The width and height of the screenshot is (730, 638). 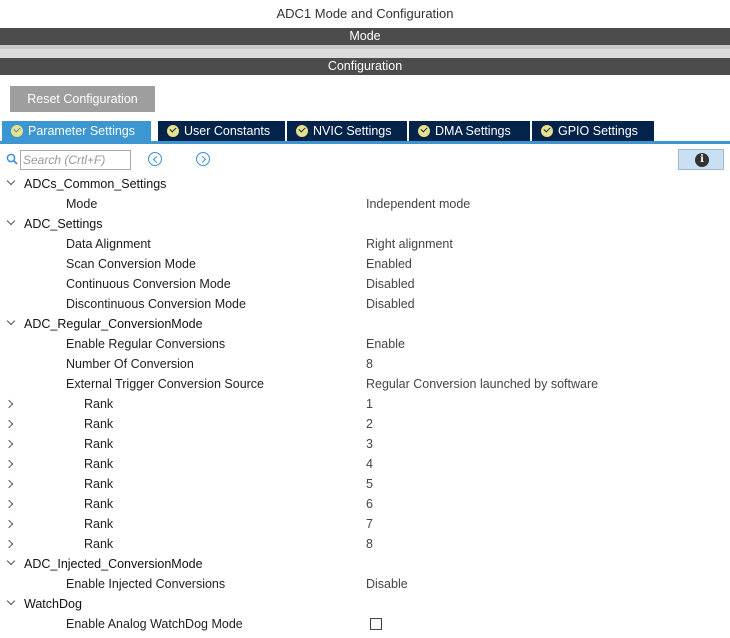 What do you see at coordinates (154, 624) in the screenshot?
I see `param-label: Enable Analog WatchDog Mode` at bounding box center [154, 624].